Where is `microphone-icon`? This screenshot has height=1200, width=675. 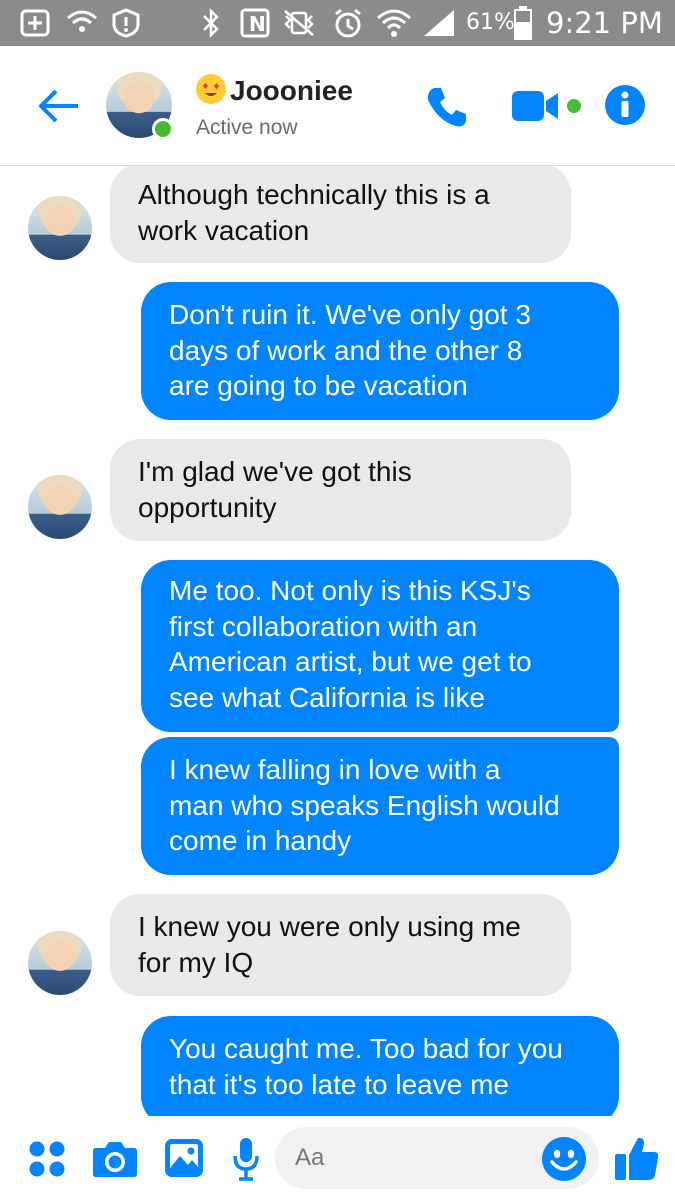 microphone-icon is located at coordinates (246, 1159).